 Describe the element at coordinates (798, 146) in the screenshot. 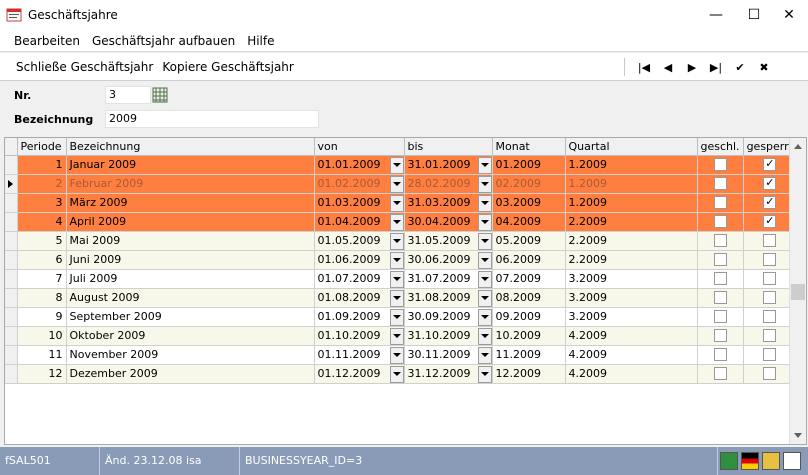

I see `scroll-up-icon` at that location.